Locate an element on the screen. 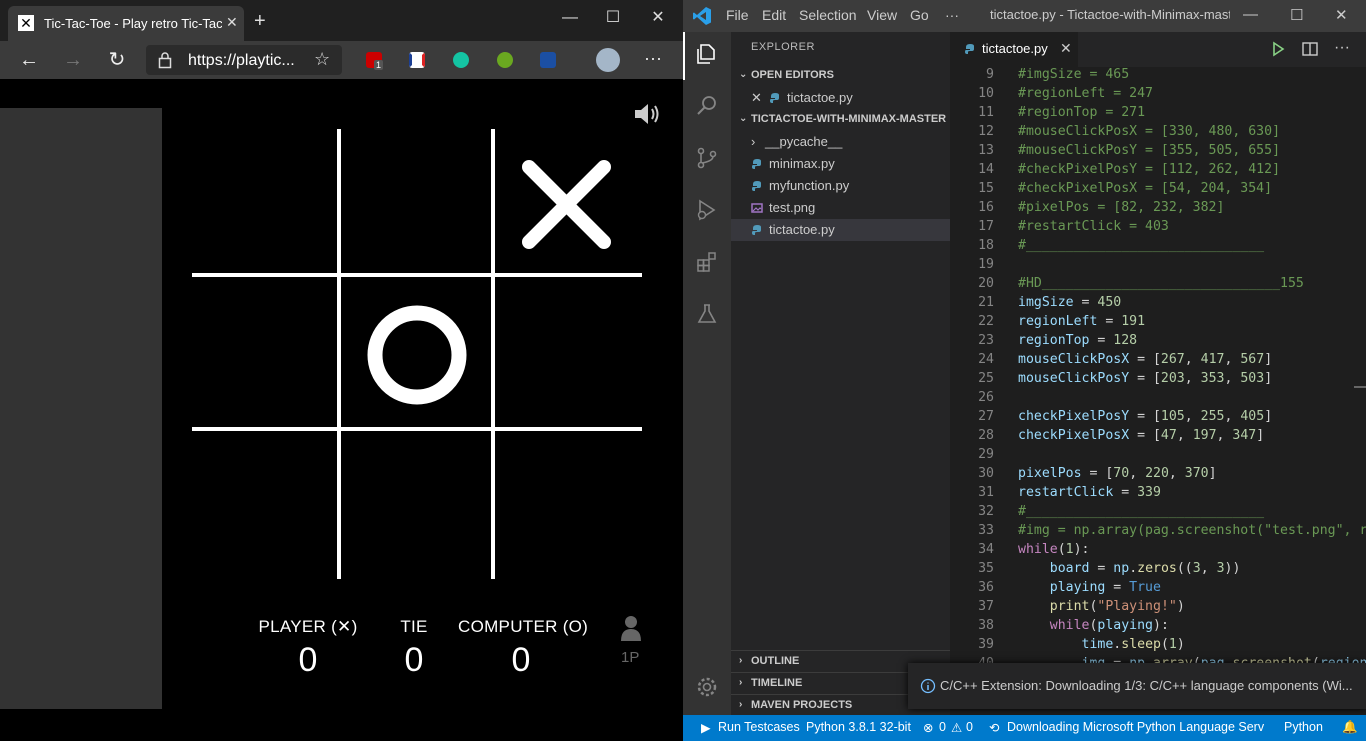 The height and width of the screenshot is (741, 1366). code-line: 21 imgSize = 450 is located at coordinates (1158, 304).